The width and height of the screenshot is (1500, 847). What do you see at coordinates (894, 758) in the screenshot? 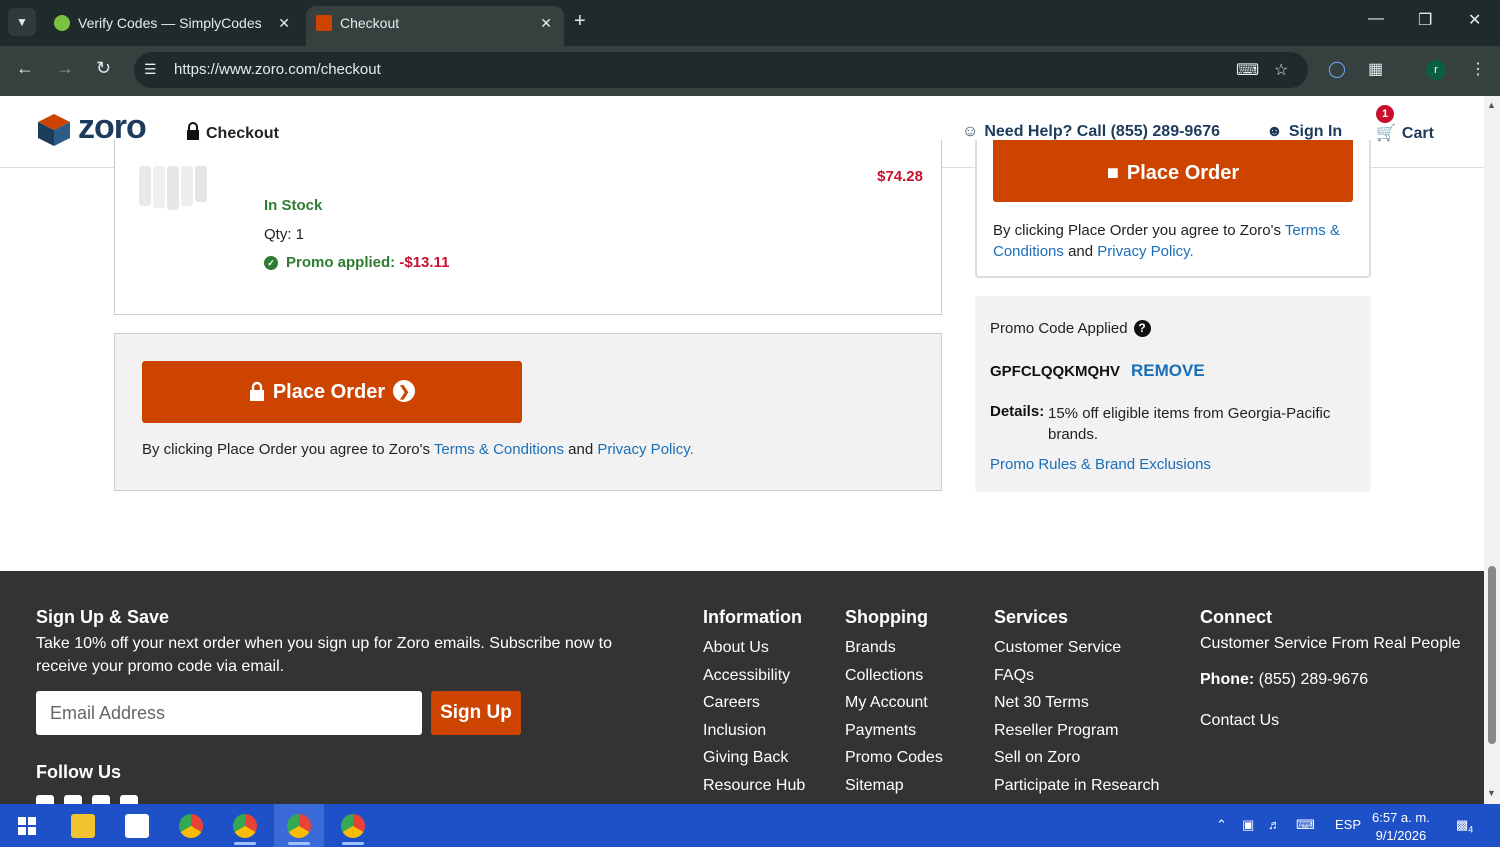
I see `footer-link-promo-codes: Promo Codes` at bounding box center [894, 758].